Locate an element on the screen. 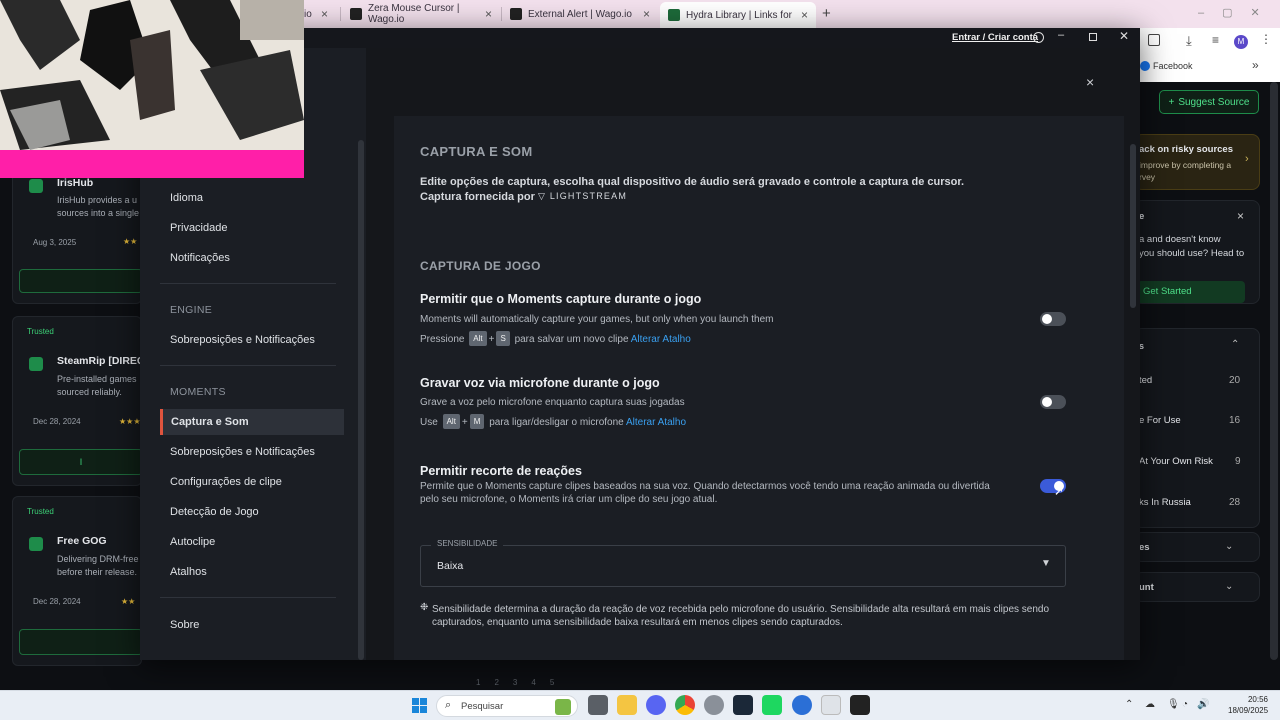 The width and height of the screenshot is (1280, 720). minimize-icon: – is located at coordinates (1061, 35).